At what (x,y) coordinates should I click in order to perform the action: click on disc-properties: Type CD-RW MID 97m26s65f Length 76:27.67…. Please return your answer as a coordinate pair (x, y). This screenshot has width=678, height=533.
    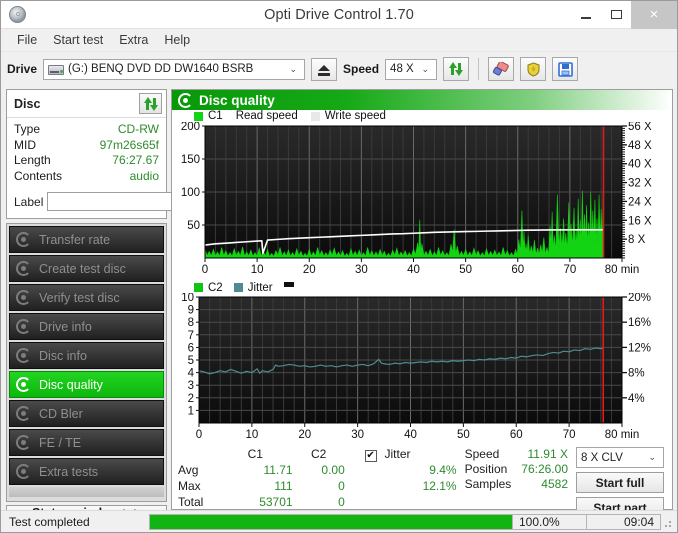
    Looking at the image, I should click on (86, 153).